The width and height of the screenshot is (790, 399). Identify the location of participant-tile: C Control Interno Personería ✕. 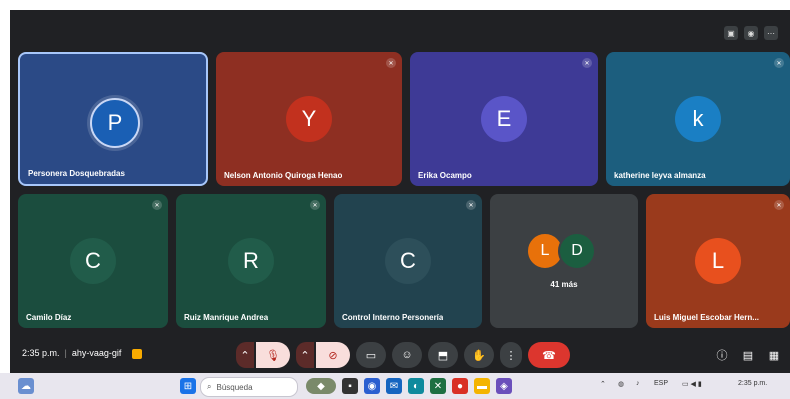
(408, 261).